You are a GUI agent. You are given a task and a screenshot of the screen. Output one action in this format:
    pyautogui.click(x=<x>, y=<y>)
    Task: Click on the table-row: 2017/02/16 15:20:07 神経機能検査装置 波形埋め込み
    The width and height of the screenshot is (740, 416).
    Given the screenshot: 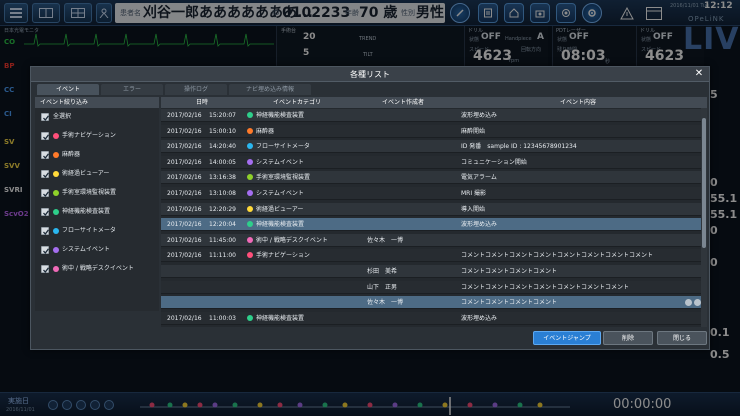 What is the action you would take?
    pyautogui.click(x=431, y=115)
    